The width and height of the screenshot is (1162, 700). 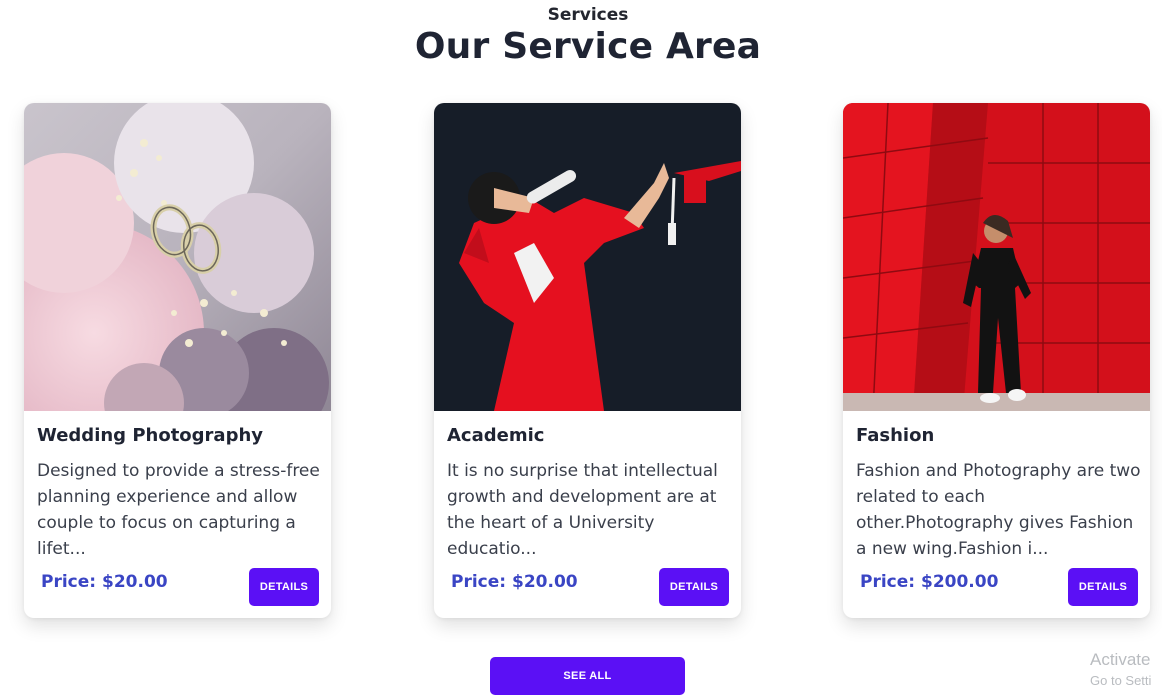 What do you see at coordinates (587, 676) in the screenshot?
I see `see-all-button: SEE ALL` at bounding box center [587, 676].